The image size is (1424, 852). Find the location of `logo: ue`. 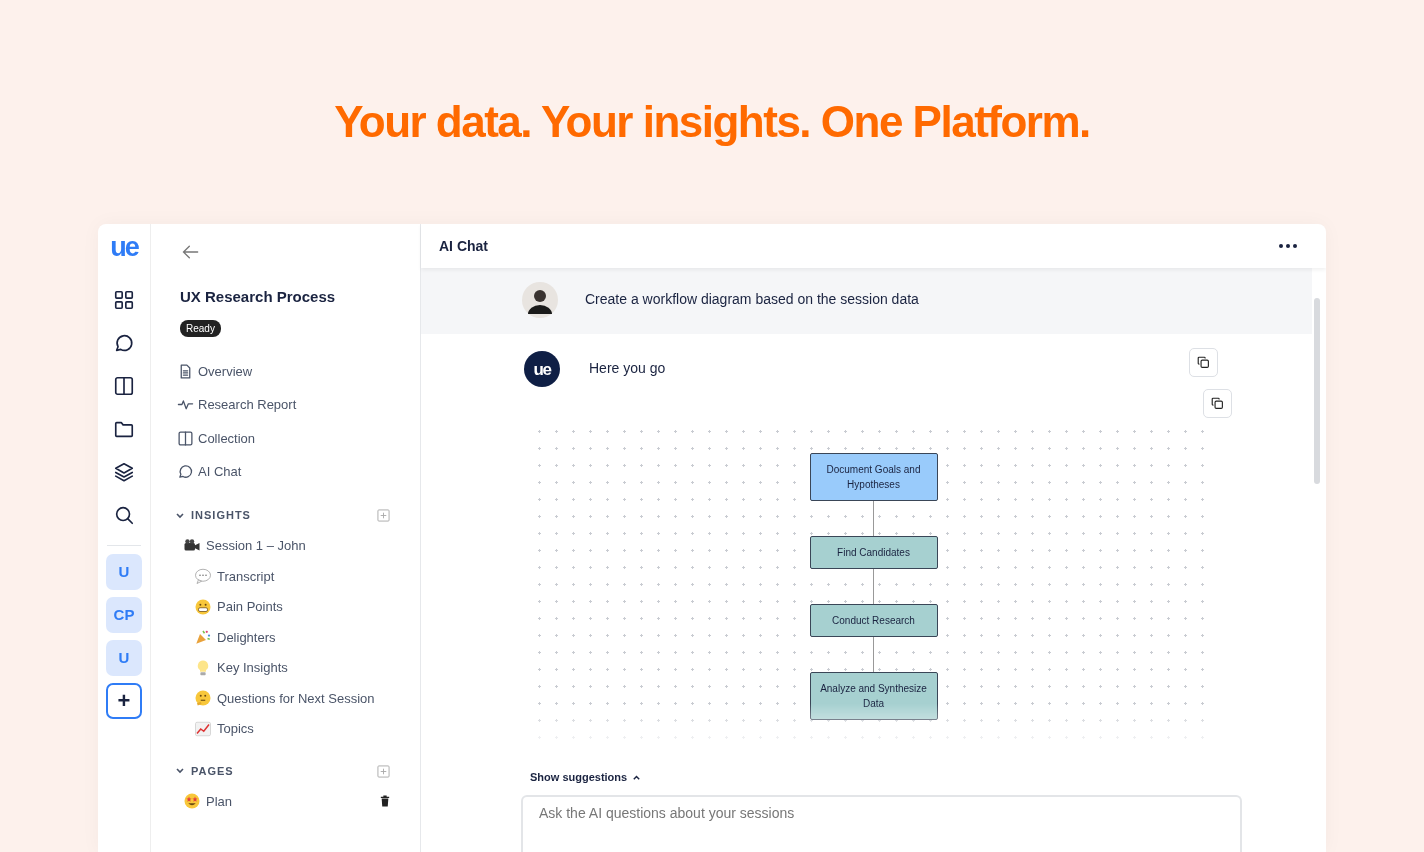

logo: ue is located at coordinates (124, 247).